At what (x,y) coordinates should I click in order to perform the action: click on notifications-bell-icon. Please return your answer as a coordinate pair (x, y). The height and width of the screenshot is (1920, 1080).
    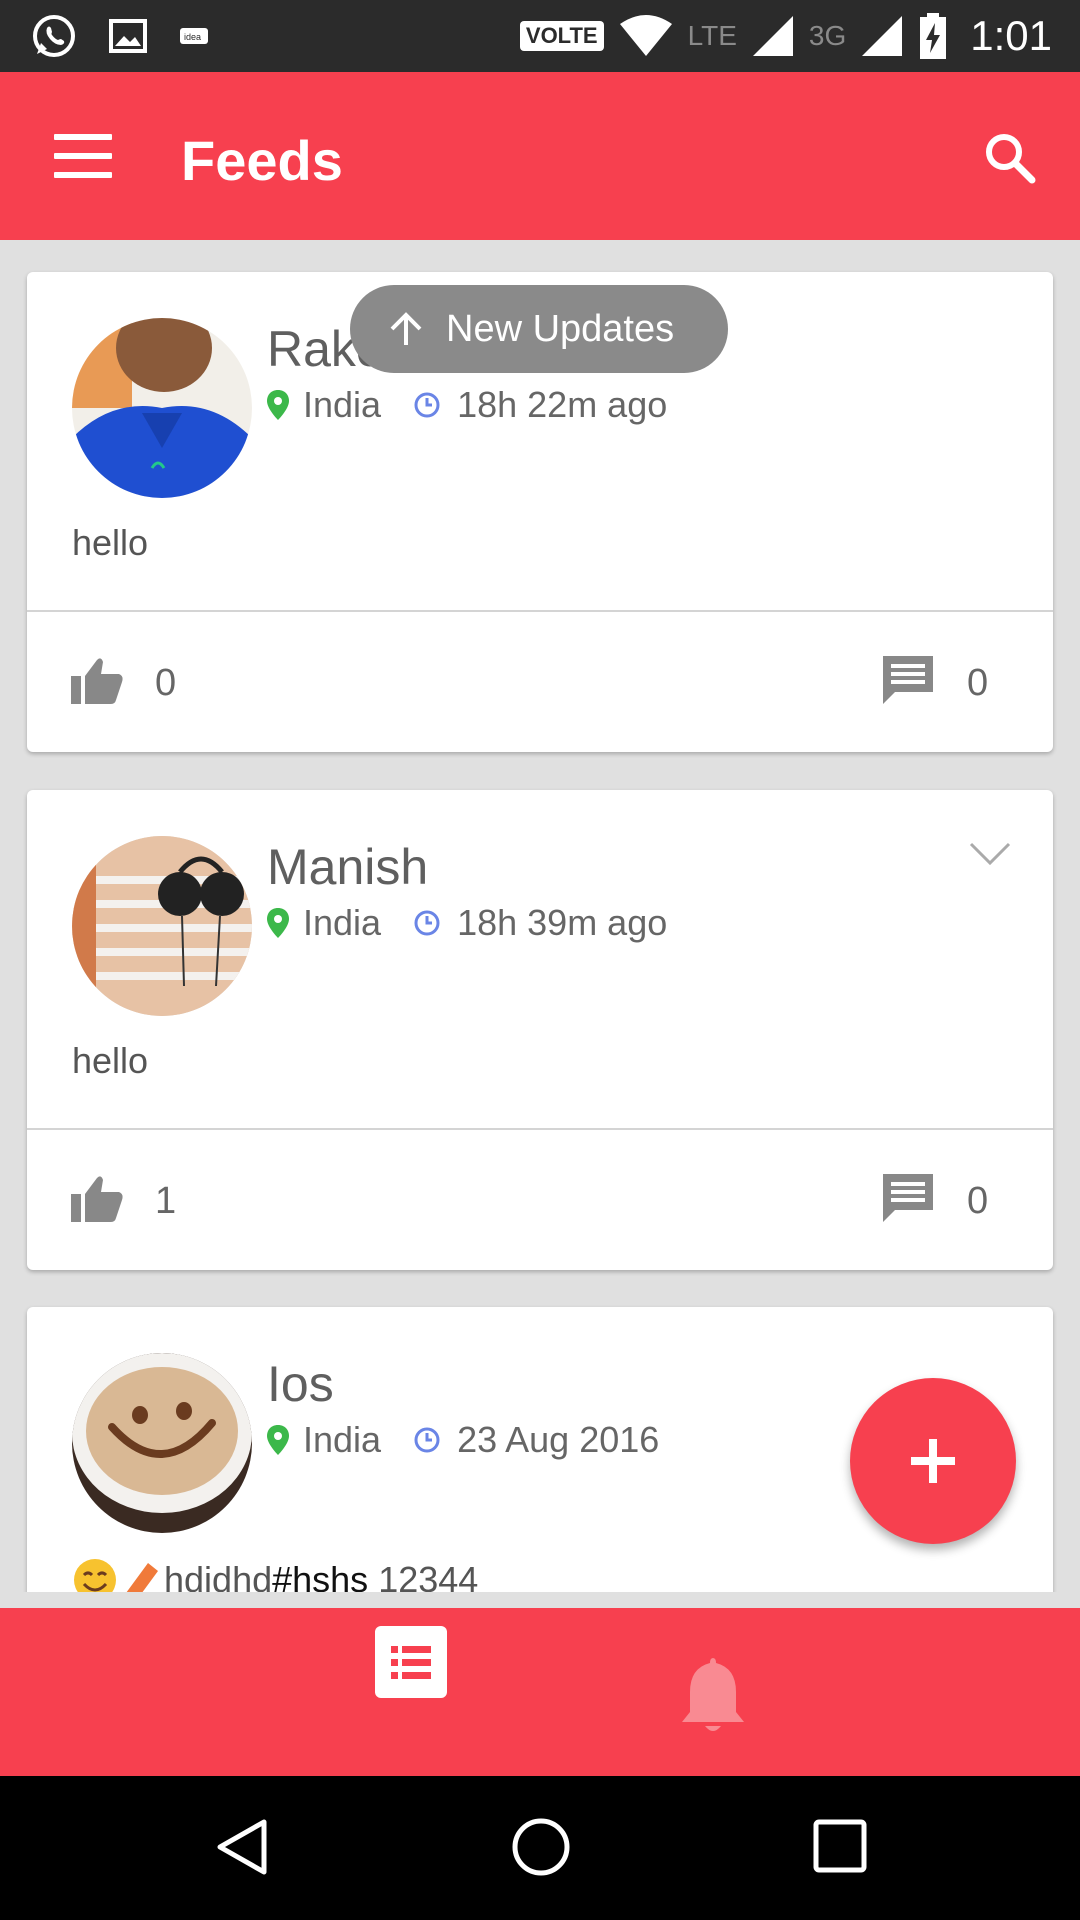
    Looking at the image, I should click on (713, 1695).